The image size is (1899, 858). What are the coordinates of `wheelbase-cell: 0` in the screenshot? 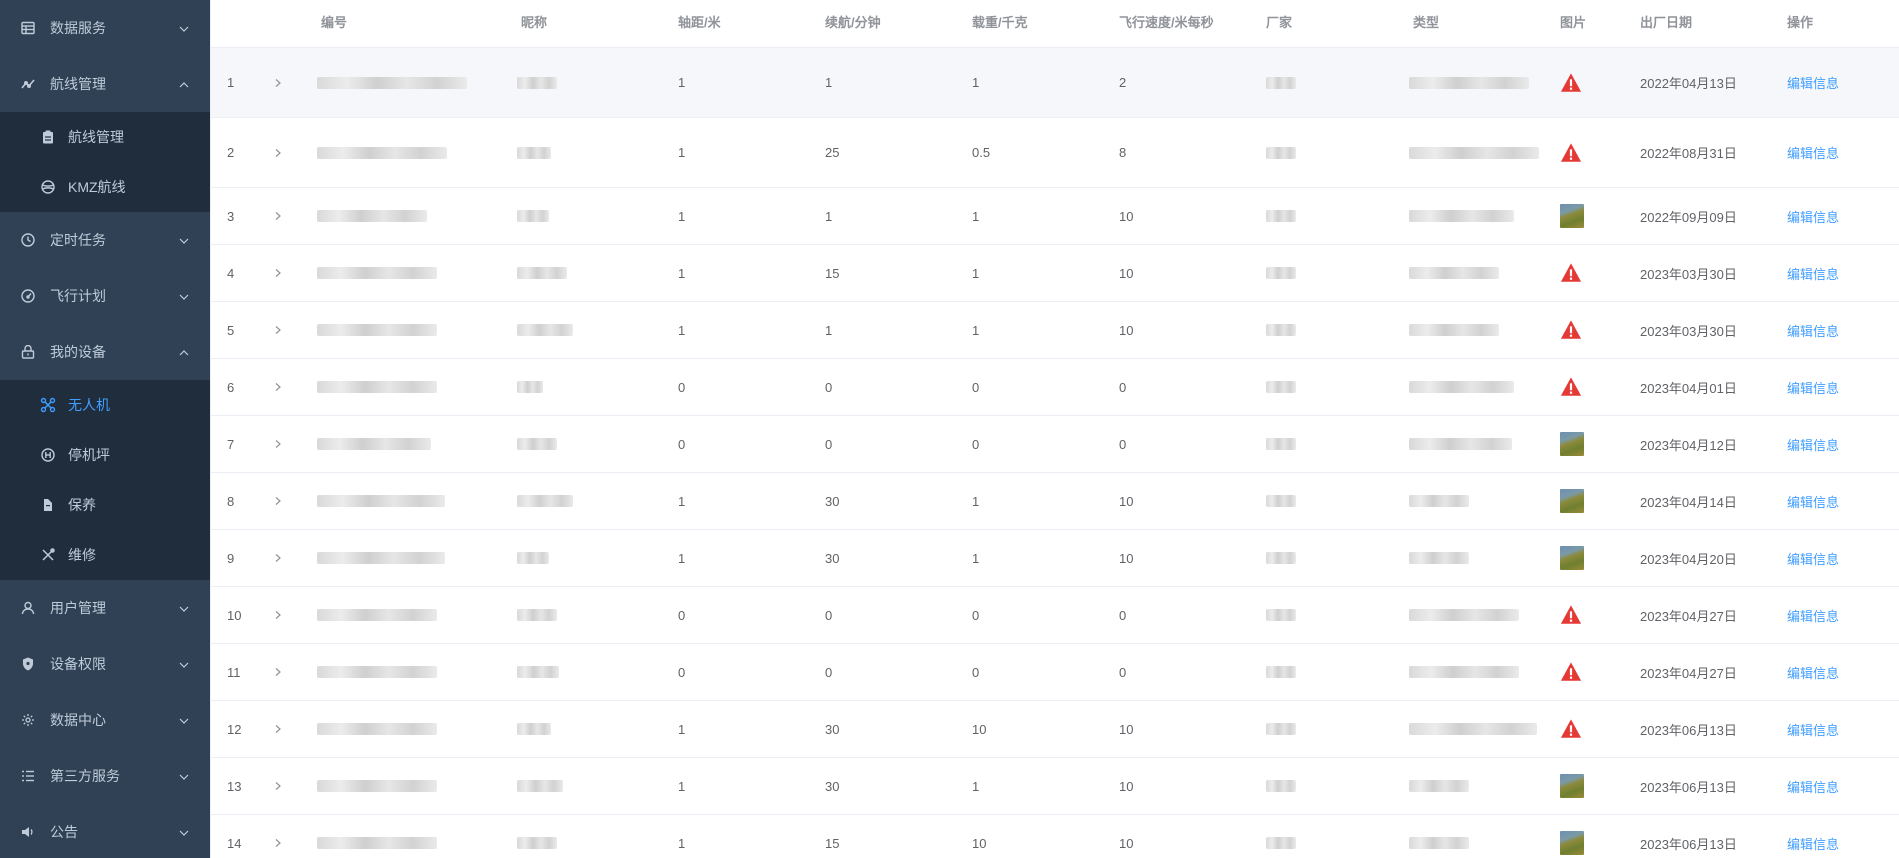 It's located at (682, 615).